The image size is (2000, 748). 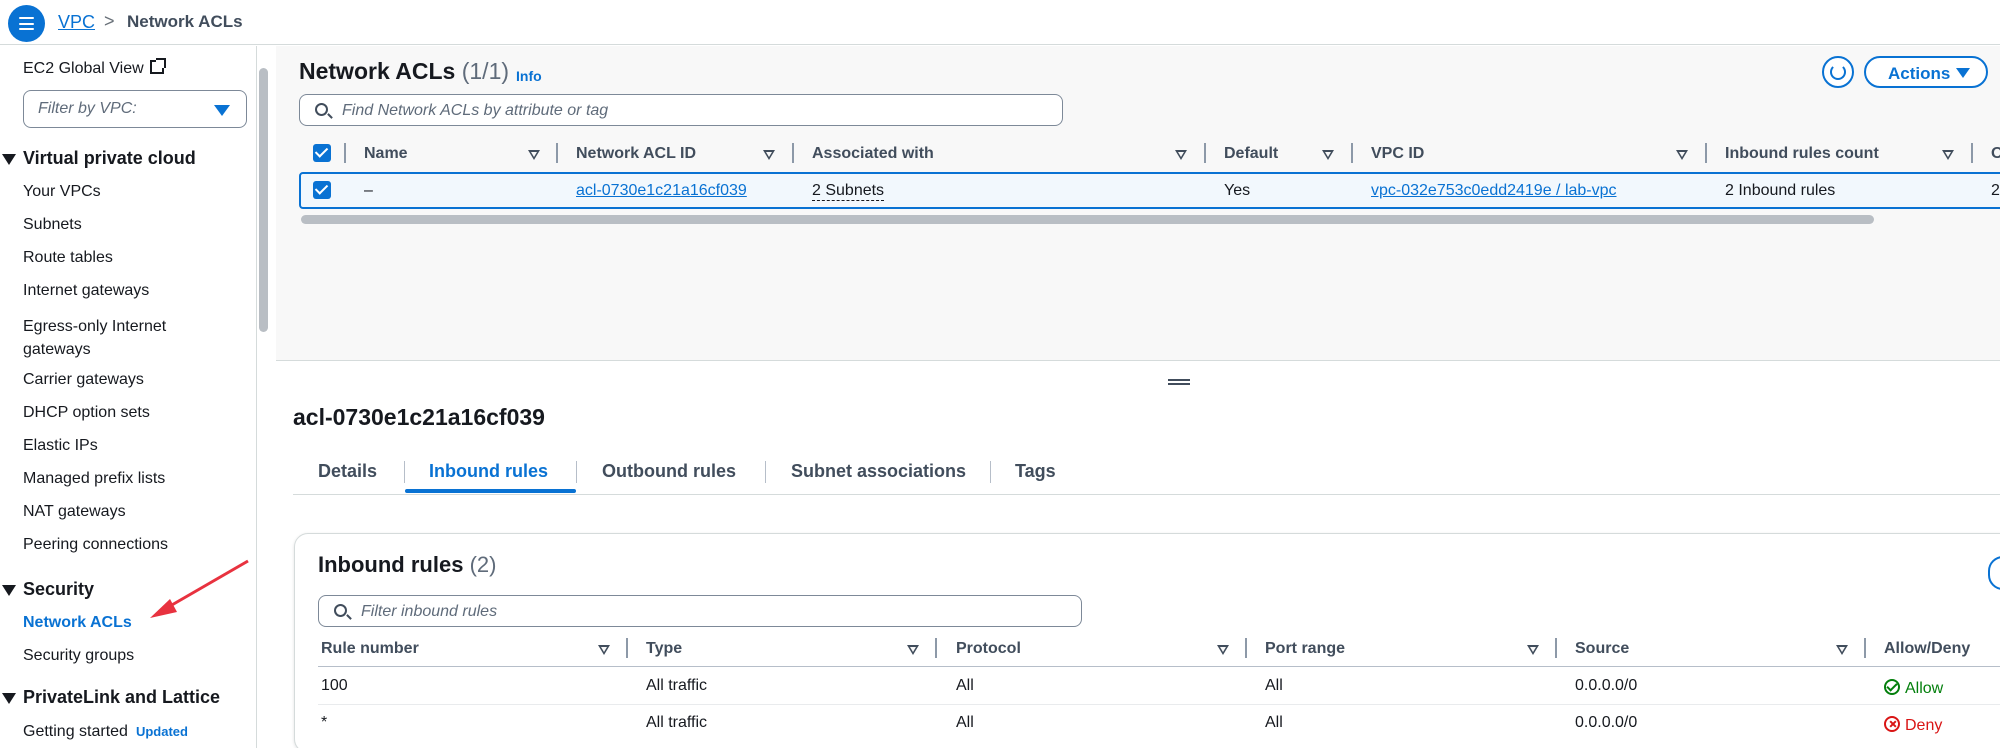 I want to click on cell-acl-id-link: acl-0730e1c21a16cf039, so click(x=661, y=191).